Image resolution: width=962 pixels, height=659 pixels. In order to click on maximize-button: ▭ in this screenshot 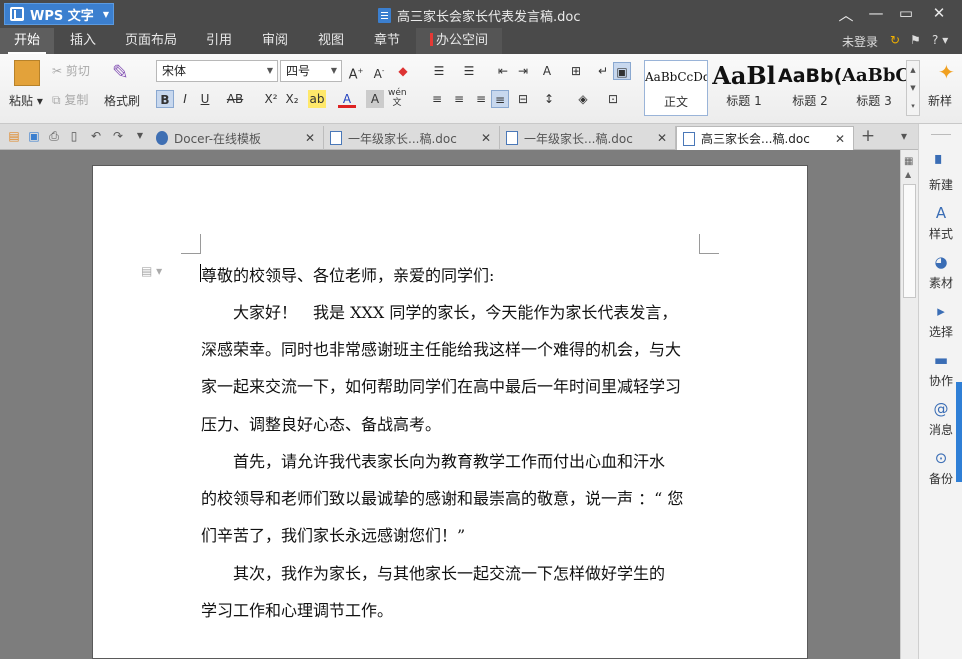, I will do `click(906, 13)`.